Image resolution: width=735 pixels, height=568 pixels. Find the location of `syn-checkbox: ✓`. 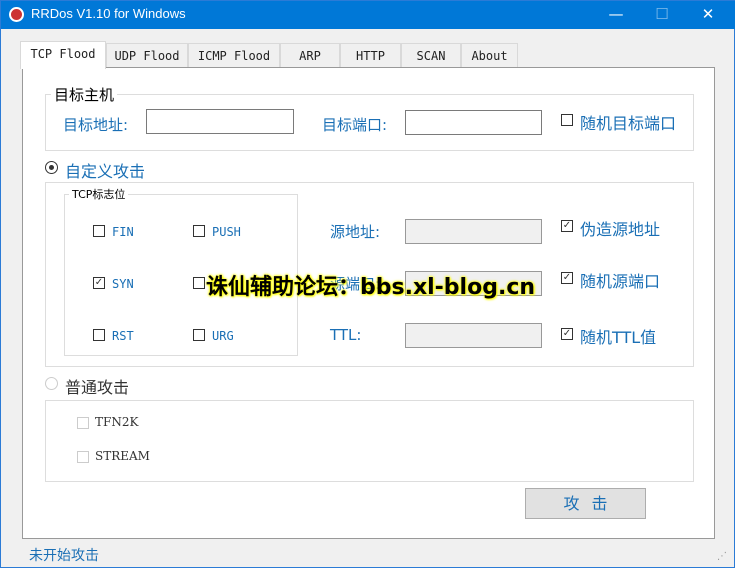

syn-checkbox: ✓ is located at coordinates (99, 283).